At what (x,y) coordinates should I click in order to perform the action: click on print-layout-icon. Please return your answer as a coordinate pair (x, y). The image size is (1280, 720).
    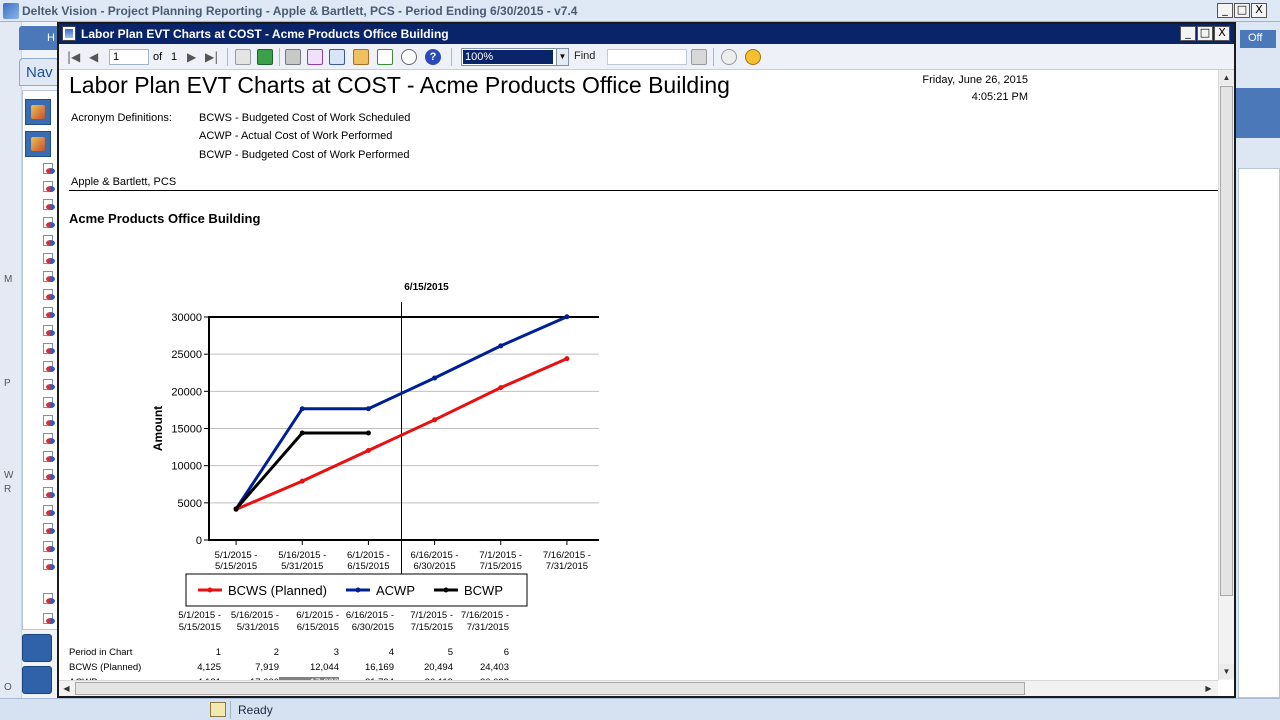
    Looking at the image, I should click on (315, 57).